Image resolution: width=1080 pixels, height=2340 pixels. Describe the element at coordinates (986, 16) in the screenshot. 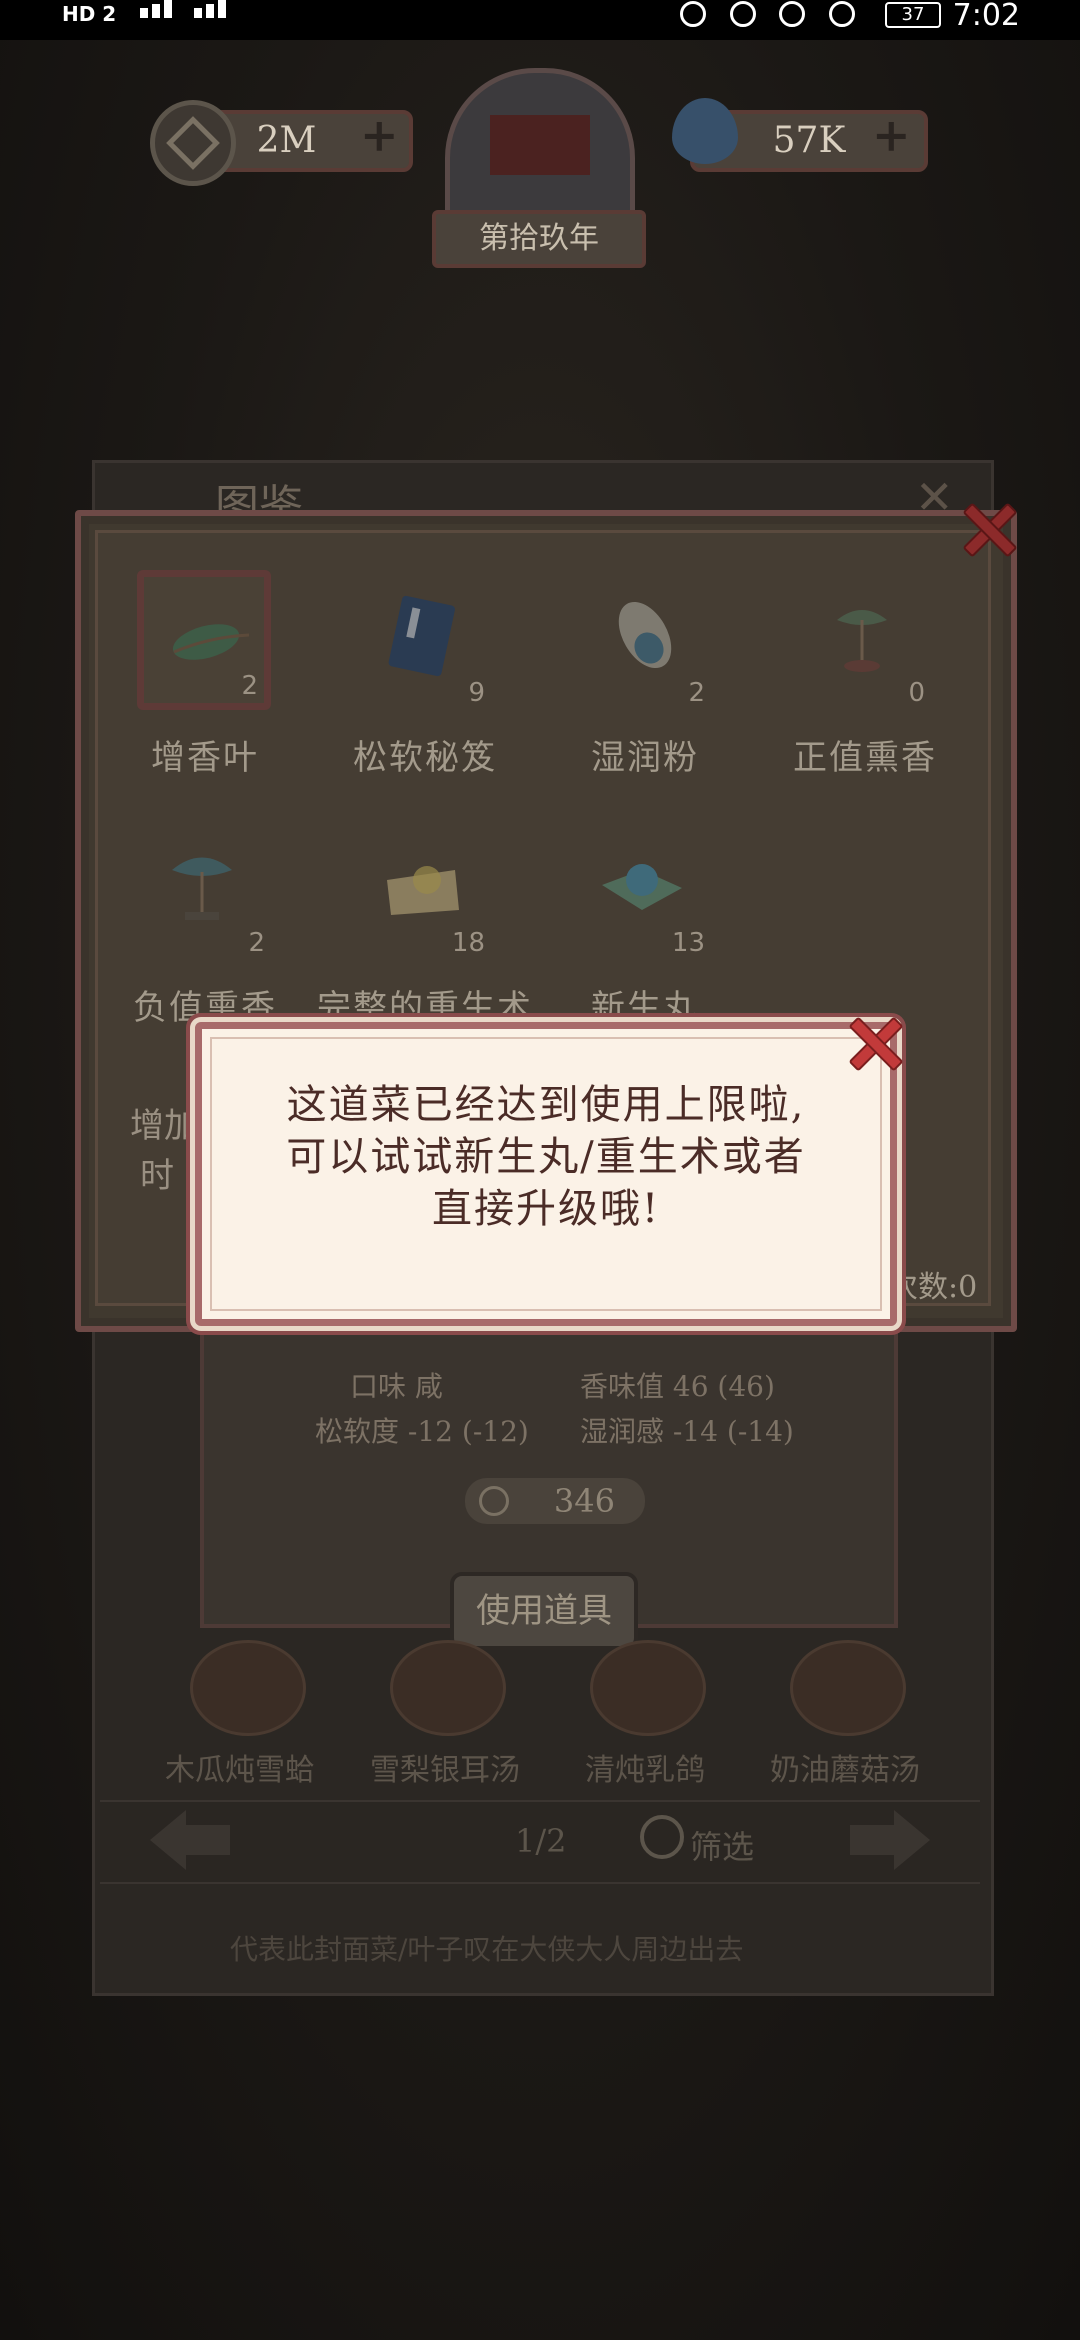

I see `clock: 7:02` at that location.